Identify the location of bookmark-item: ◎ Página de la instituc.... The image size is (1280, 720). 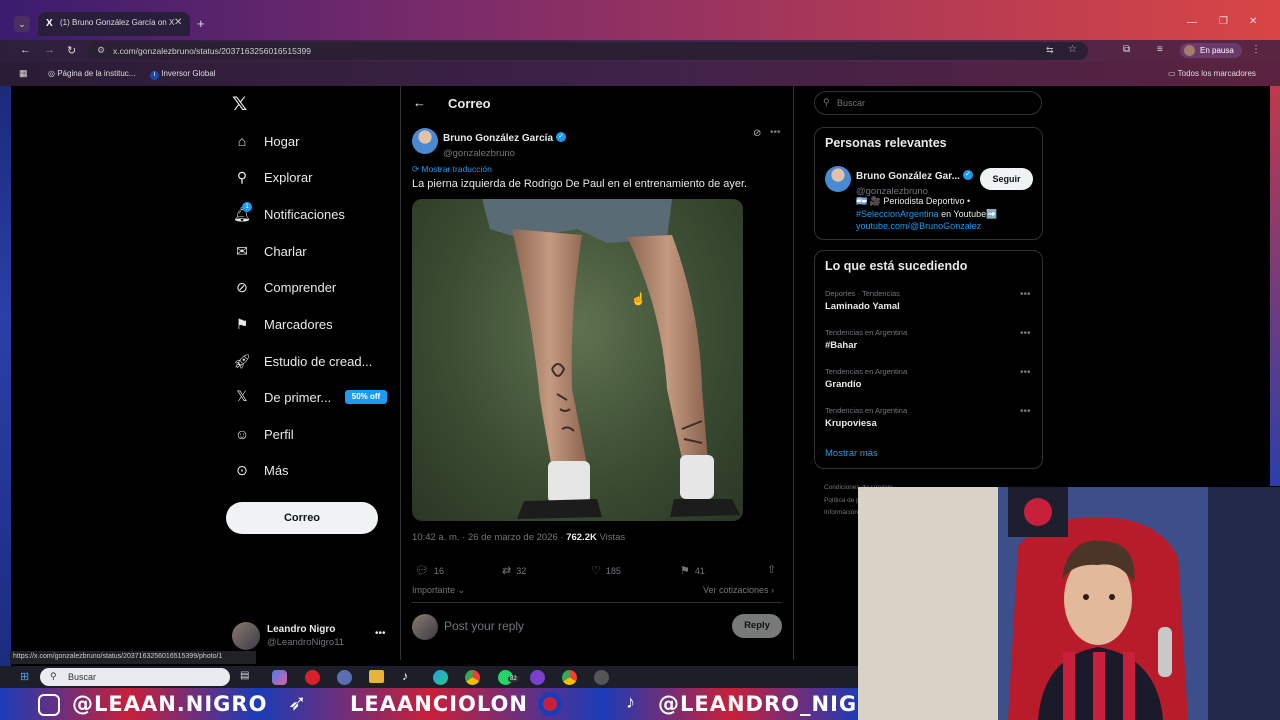
(91, 73).